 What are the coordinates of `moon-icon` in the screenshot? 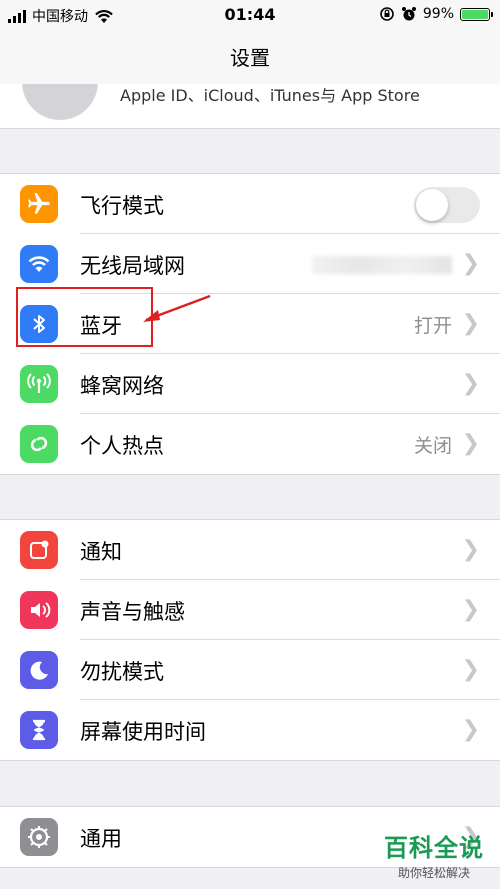 It's located at (39, 670).